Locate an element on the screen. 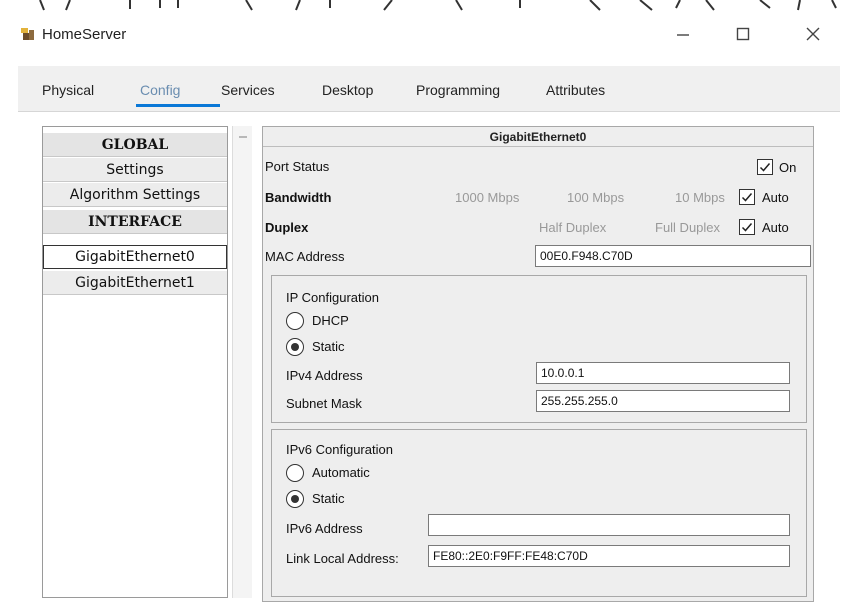 The height and width of the screenshot is (608, 842). static-label: Static is located at coordinates (328, 346).